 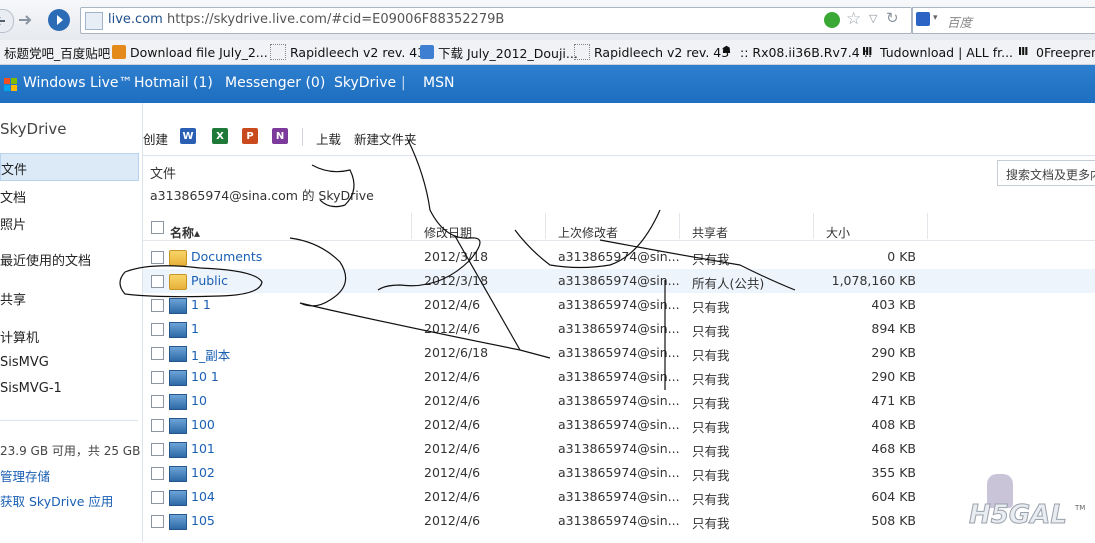 What do you see at coordinates (13, 298) in the screenshot?
I see `sidebar-item-shared: 共享` at bounding box center [13, 298].